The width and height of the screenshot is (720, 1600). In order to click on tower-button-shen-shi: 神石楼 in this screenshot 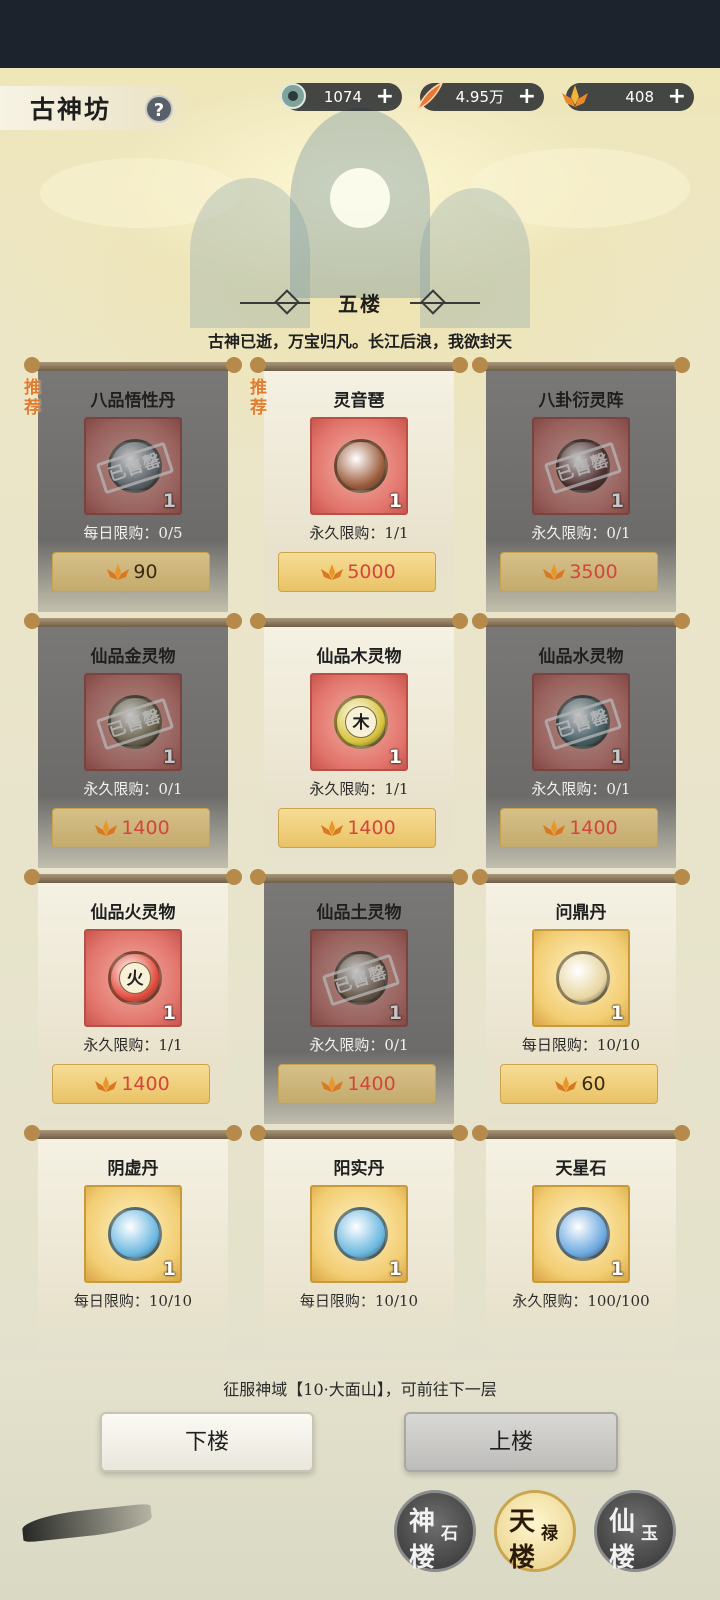, I will do `click(435, 1531)`.